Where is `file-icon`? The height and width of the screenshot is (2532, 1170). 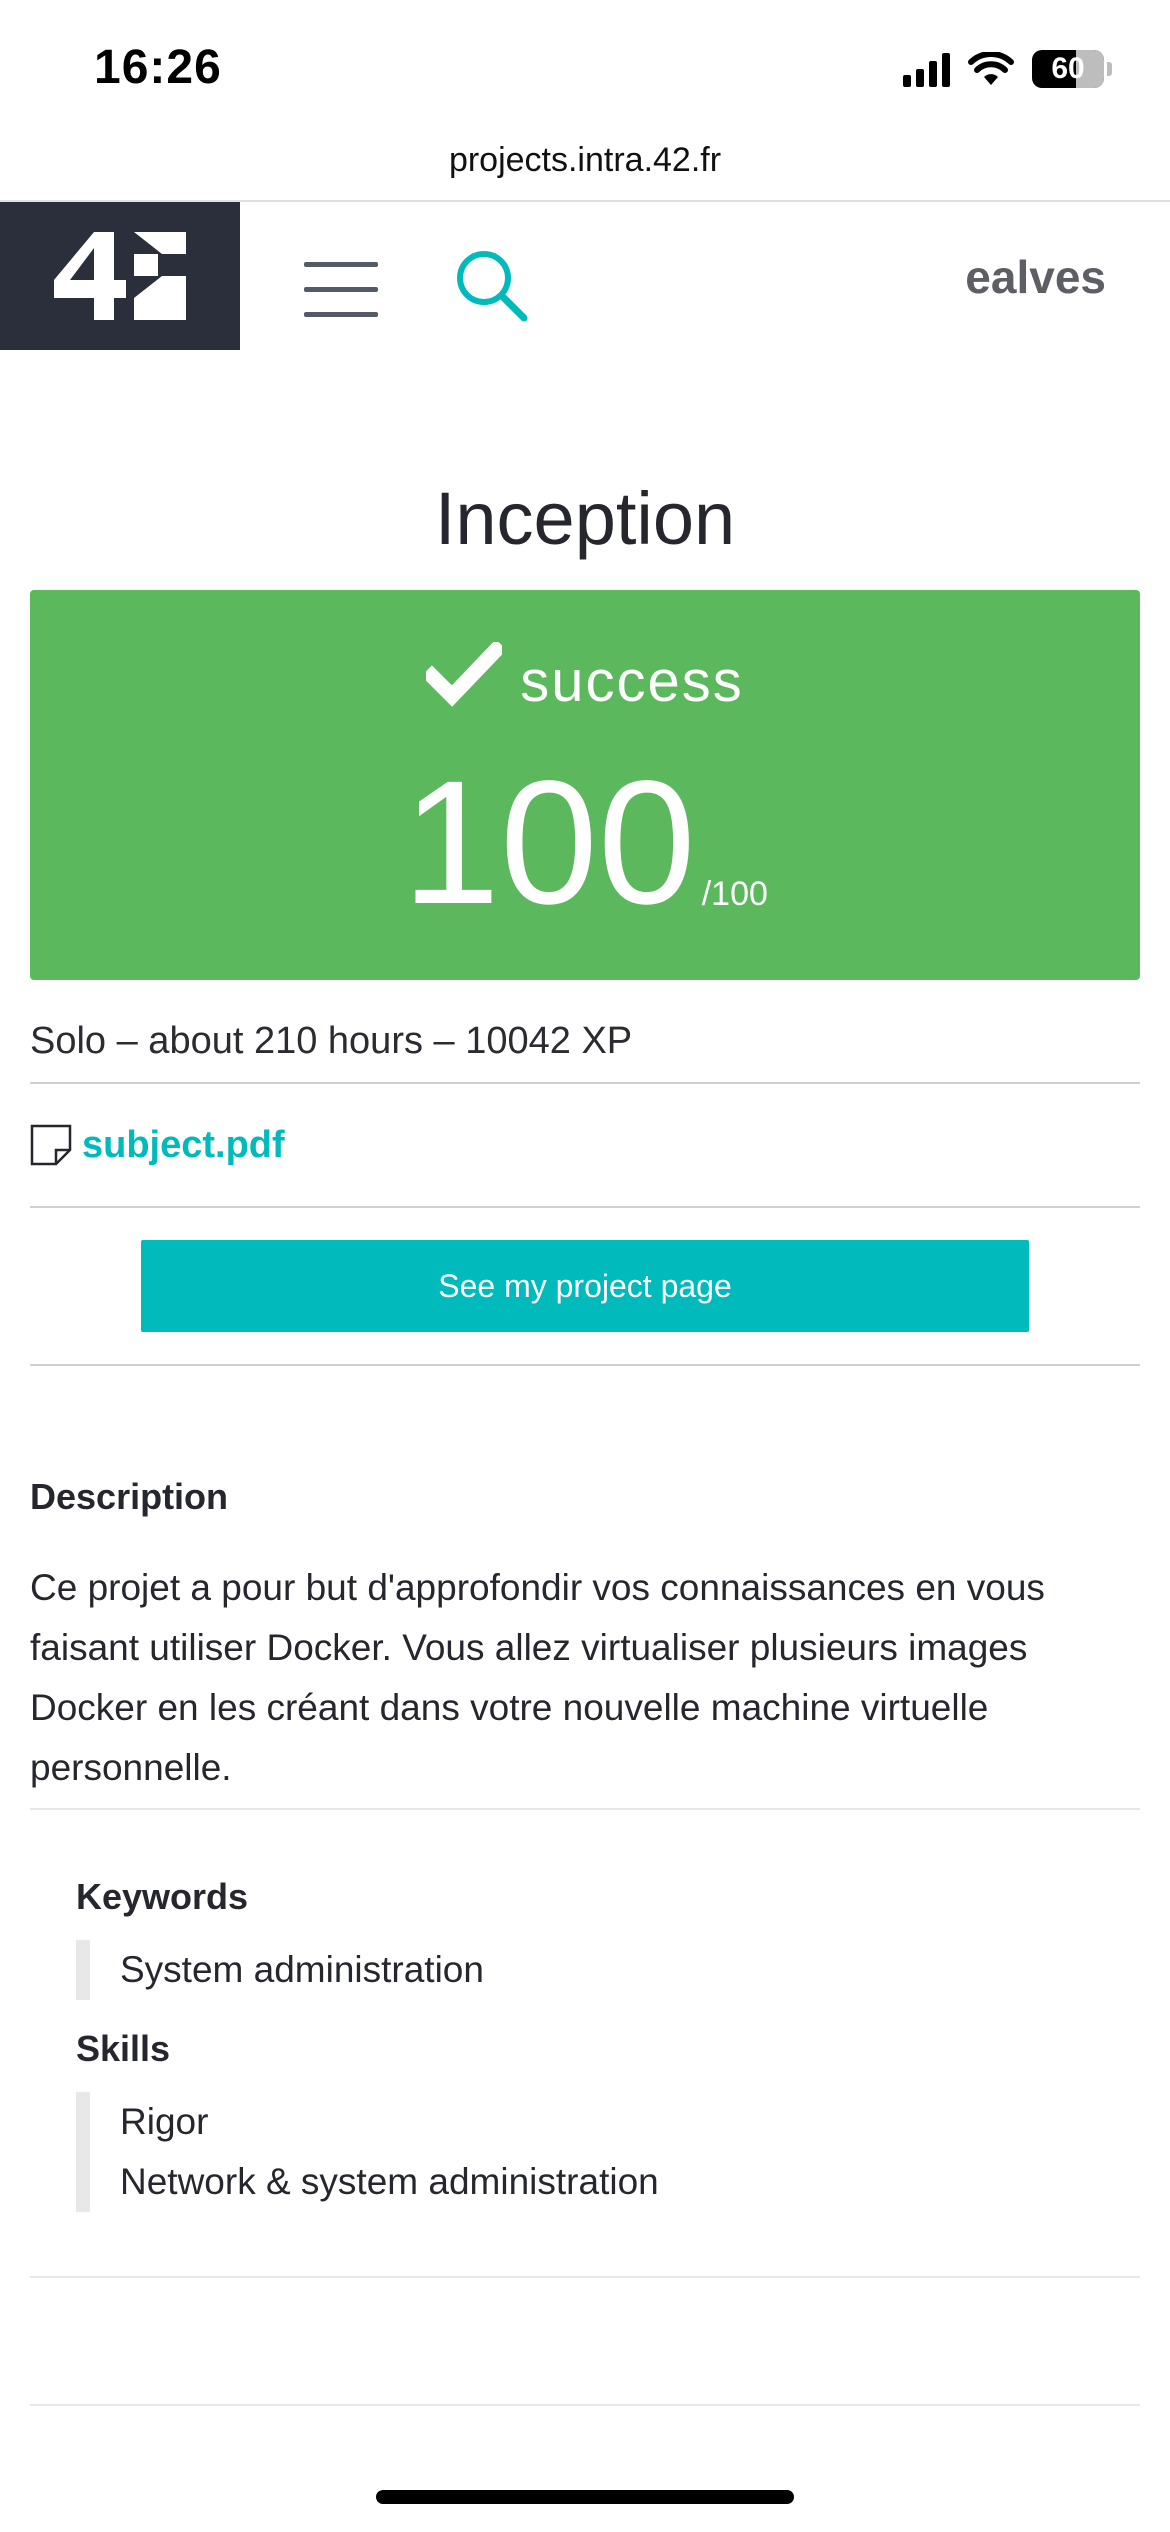 file-icon is located at coordinates (51, 1145).